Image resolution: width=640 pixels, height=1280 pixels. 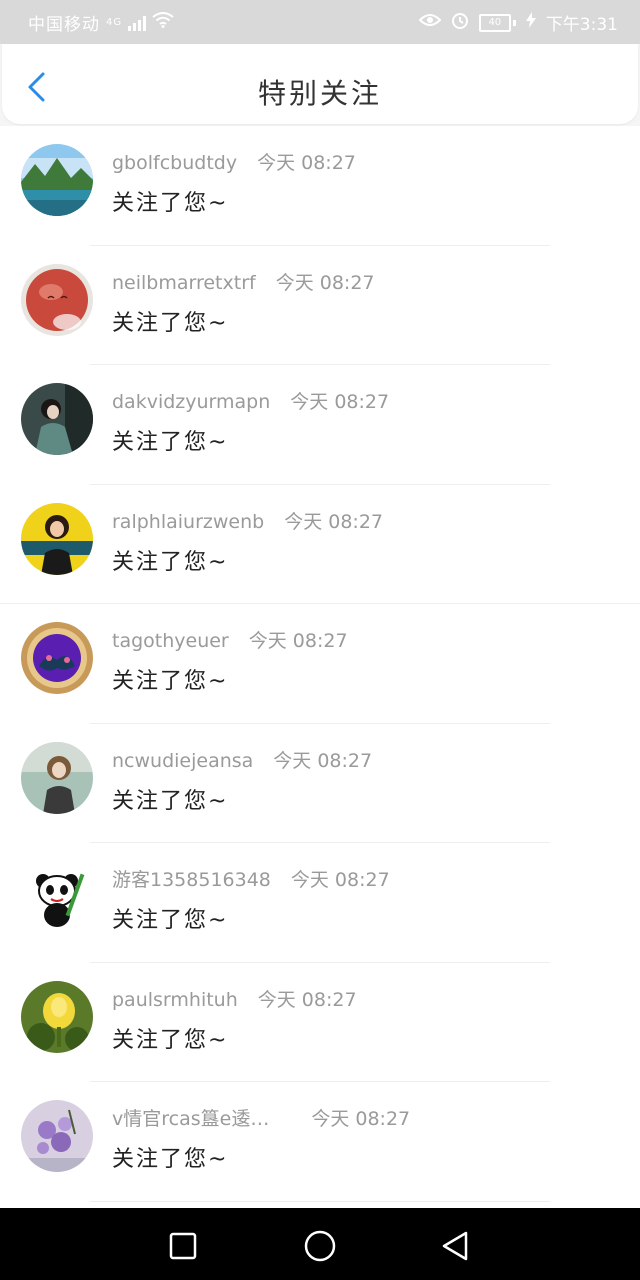 I want to click on list-item: paulsrmhituh 今天 08:27 关注了您~, so click(x=320, y=1022).